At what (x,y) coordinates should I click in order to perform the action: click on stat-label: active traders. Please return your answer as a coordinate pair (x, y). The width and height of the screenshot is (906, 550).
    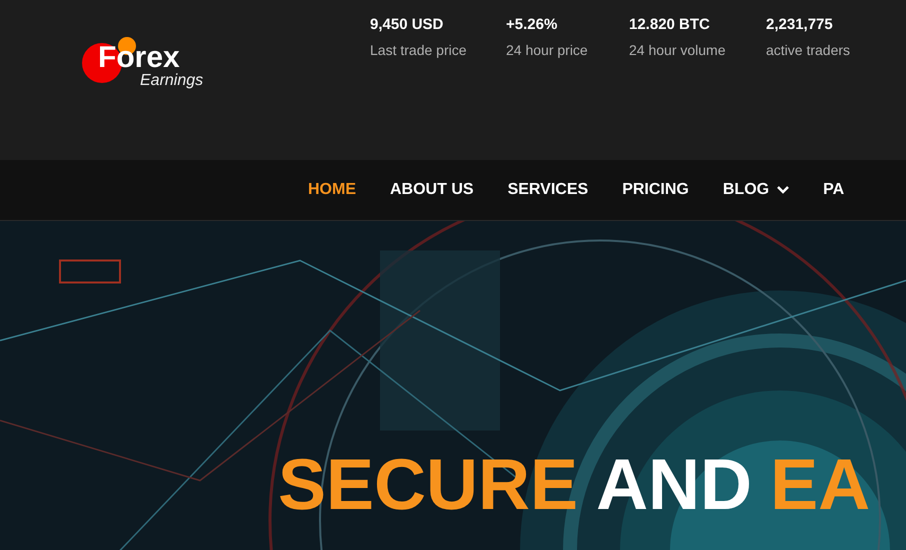
    Looking at the image, I should click on (809, 50).